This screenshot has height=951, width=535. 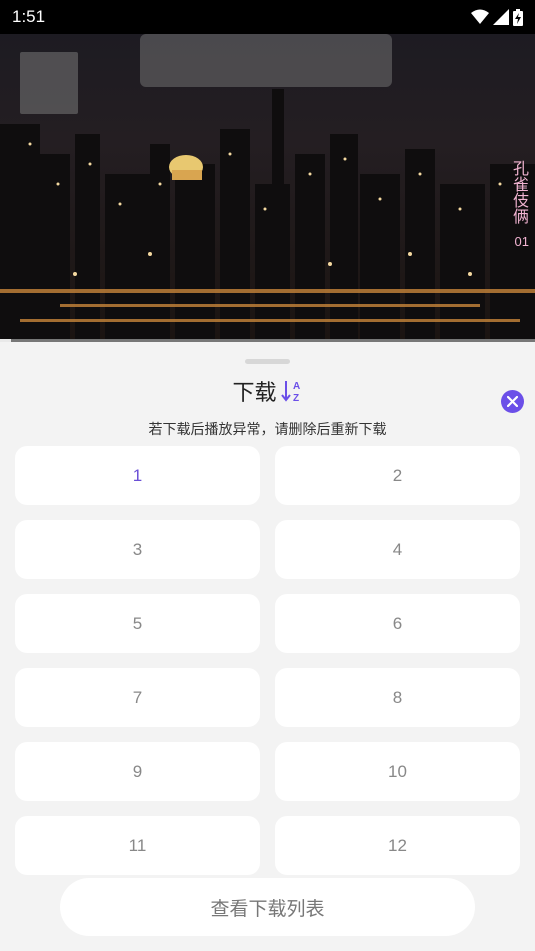 I want to click on status-time: 1:51, so click(x=29, y=16).